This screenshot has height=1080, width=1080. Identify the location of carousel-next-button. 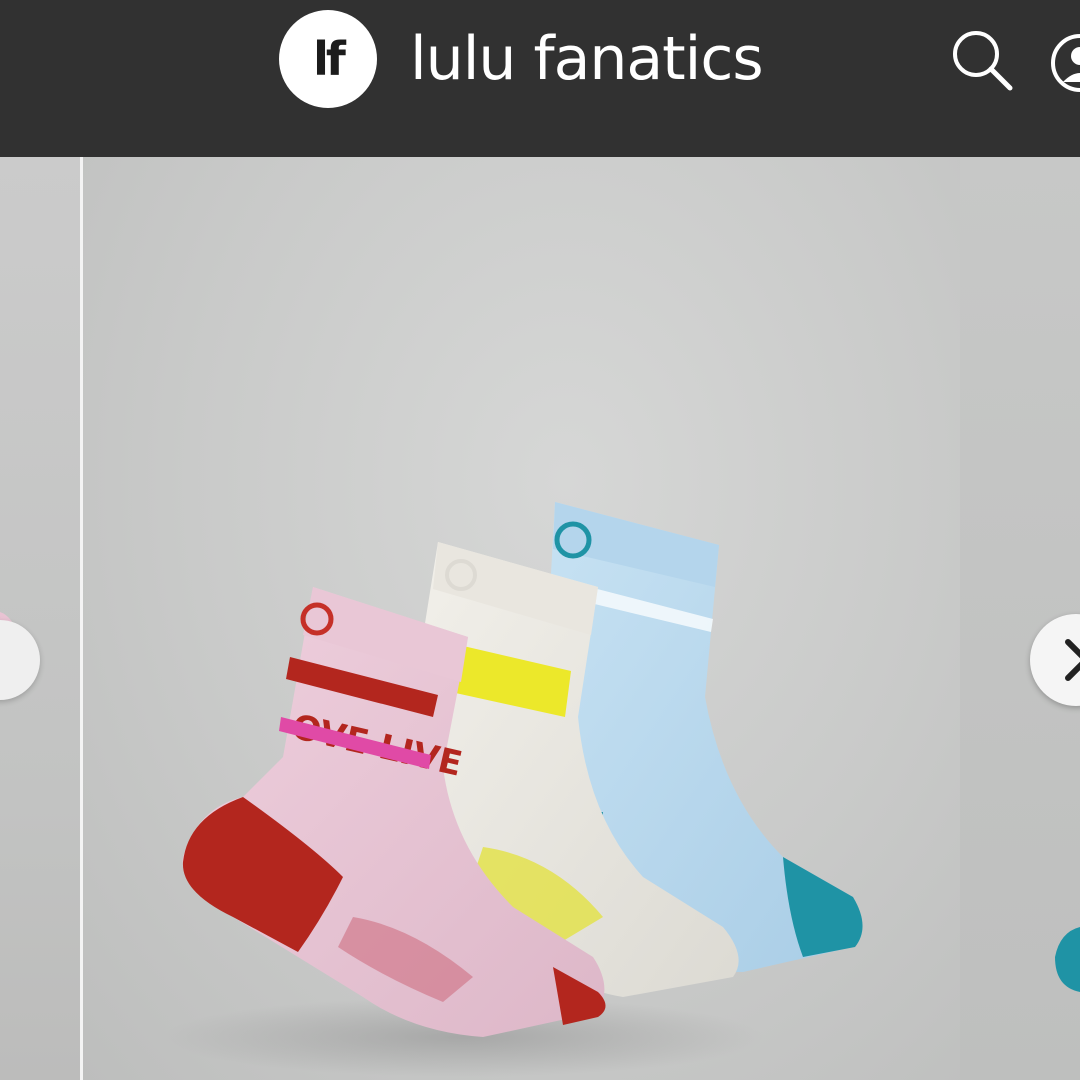
(1055, 660).